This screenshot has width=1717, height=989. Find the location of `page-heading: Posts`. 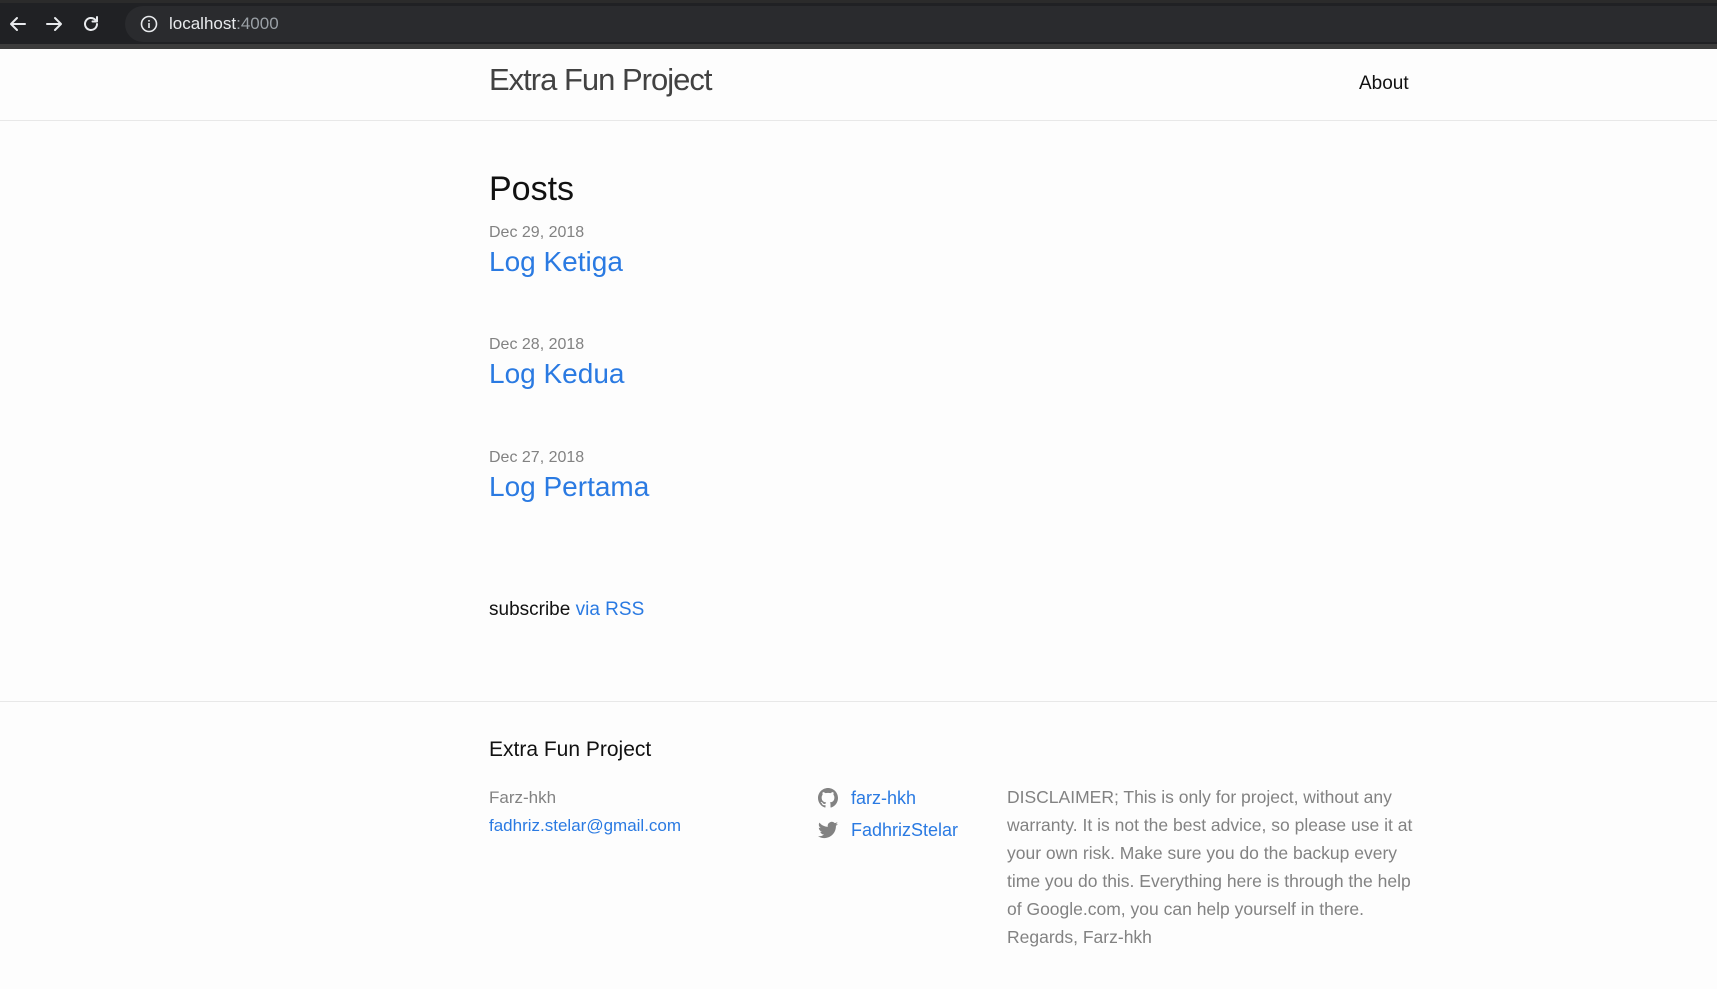

page-heading: Posts is located at coordinates (532, 189).